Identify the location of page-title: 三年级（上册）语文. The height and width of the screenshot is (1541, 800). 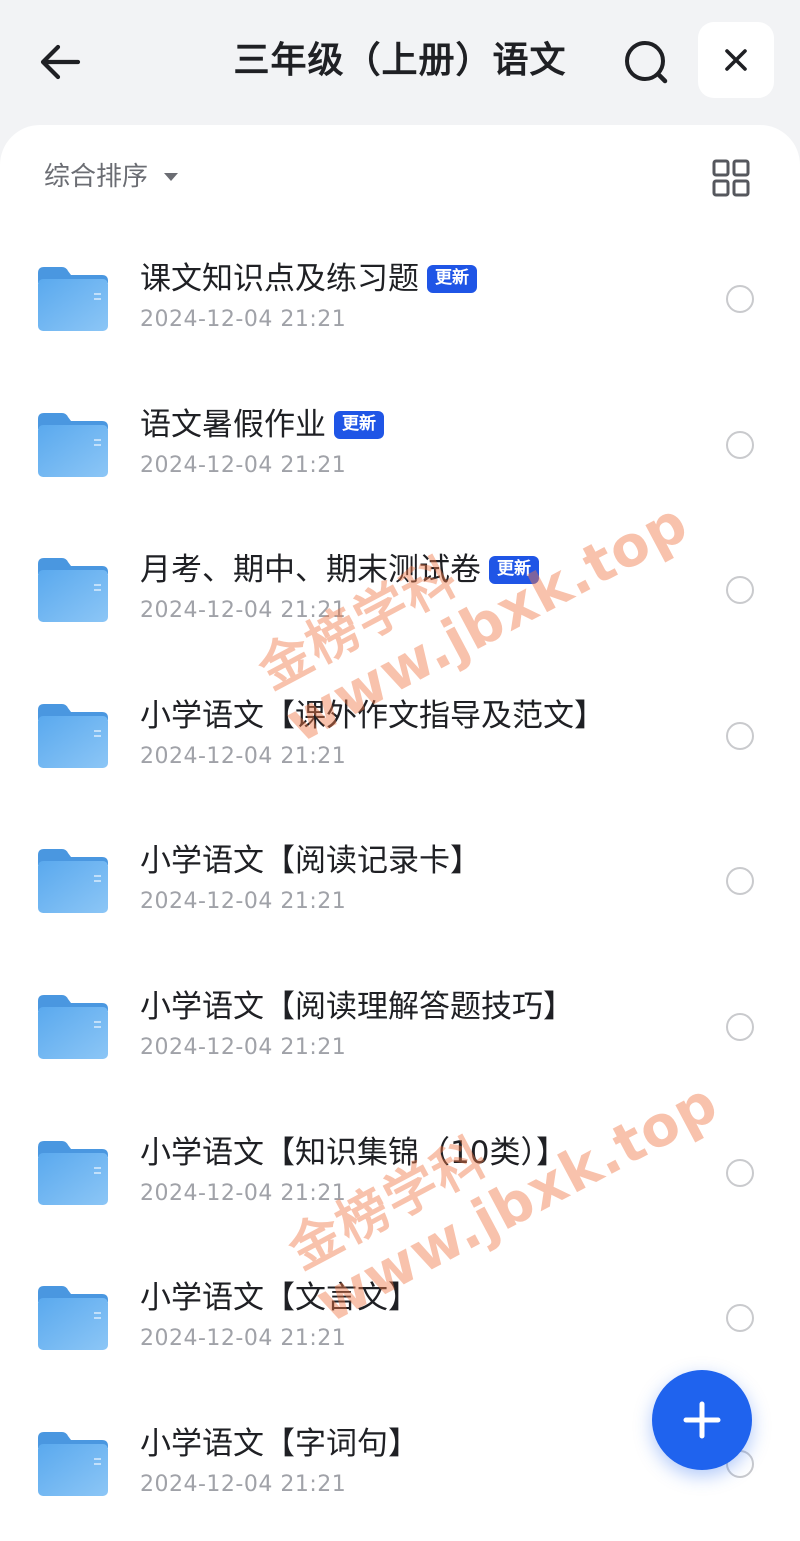
(400, 60).